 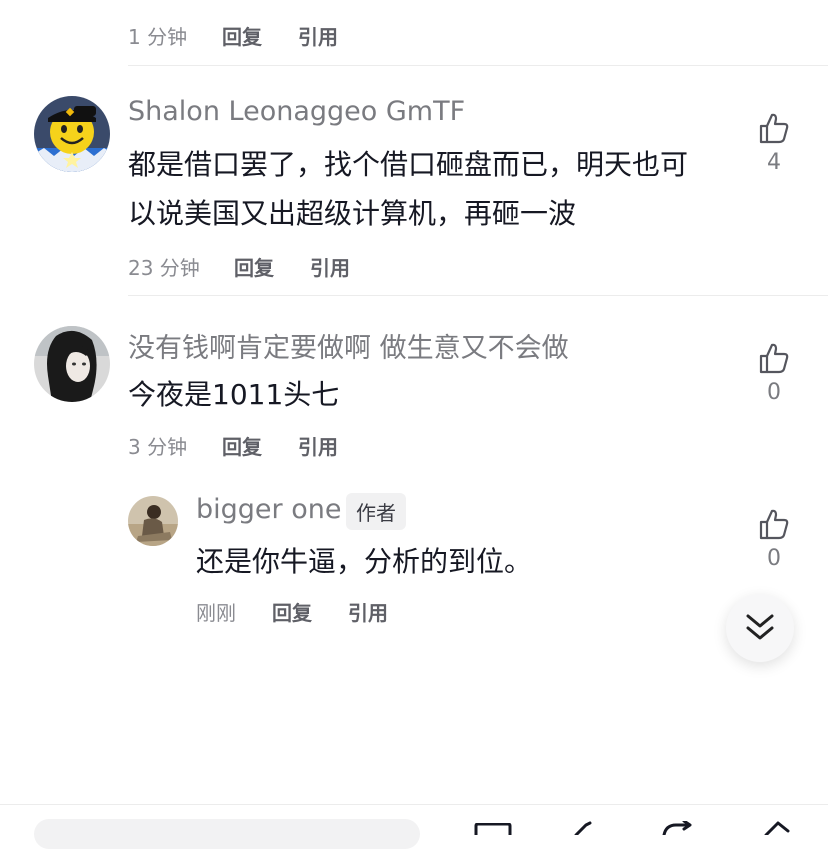 I want to click on comment-time: 1 分钟, so click(x=158, y=37).